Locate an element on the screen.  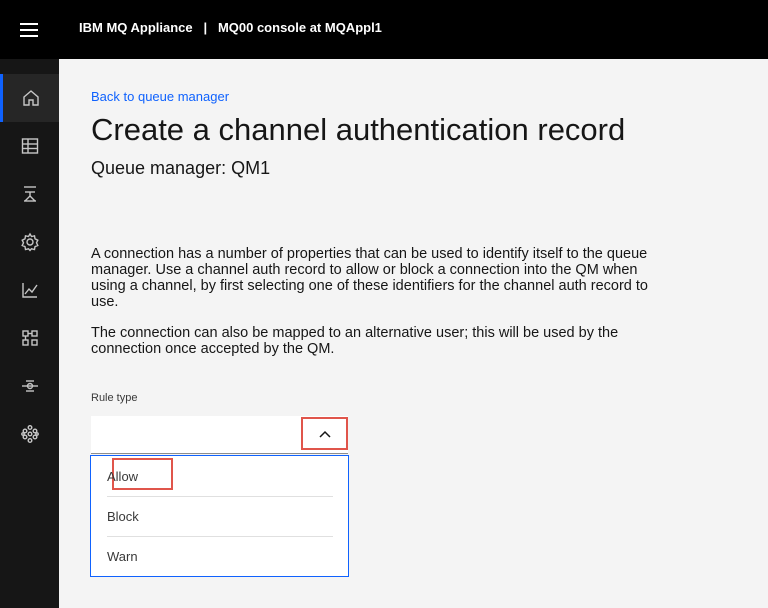
sidebar-item-network is located at coordinates (29, 194).